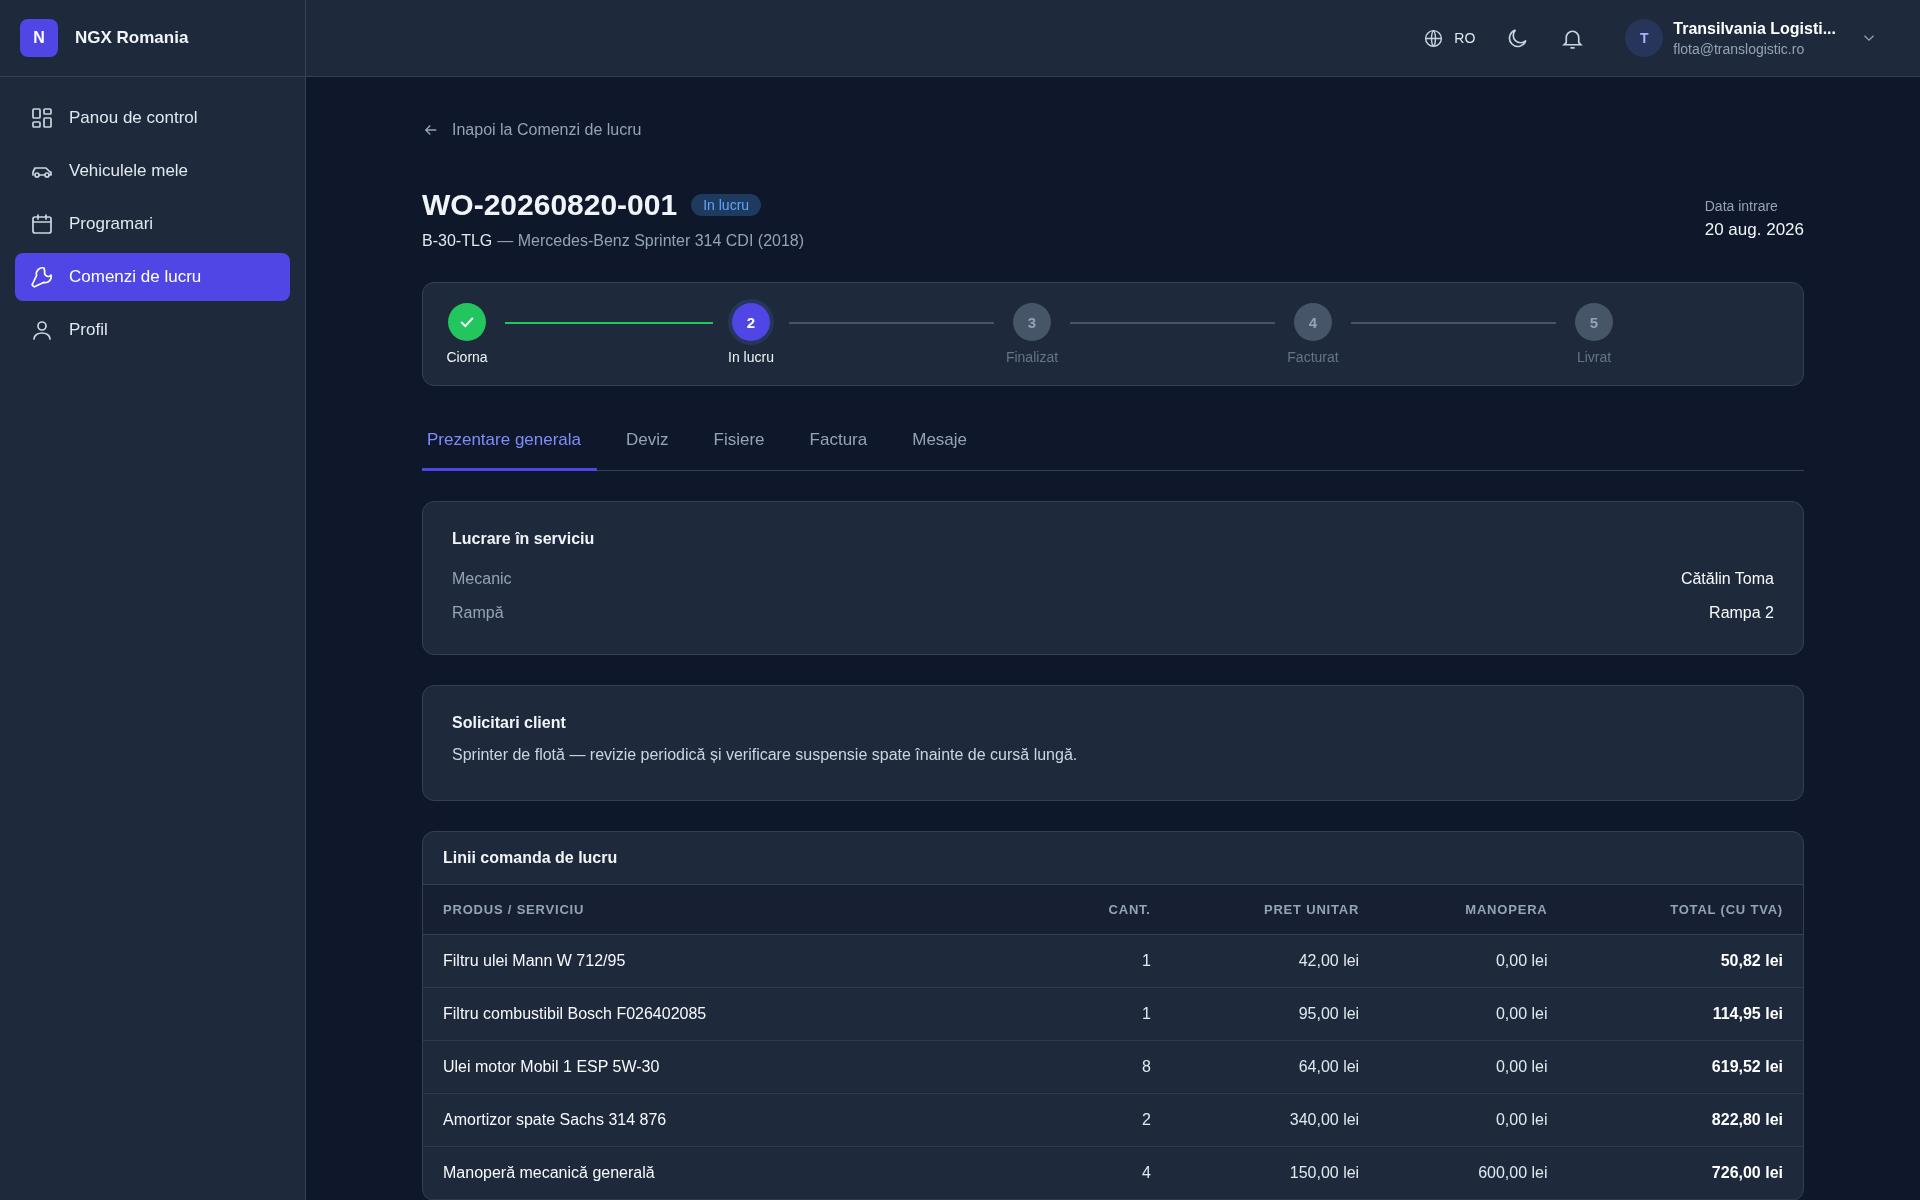  Describe the element at coordinates (1107, 1120) in the screenshot. I see `table-cell: 2` at that location.